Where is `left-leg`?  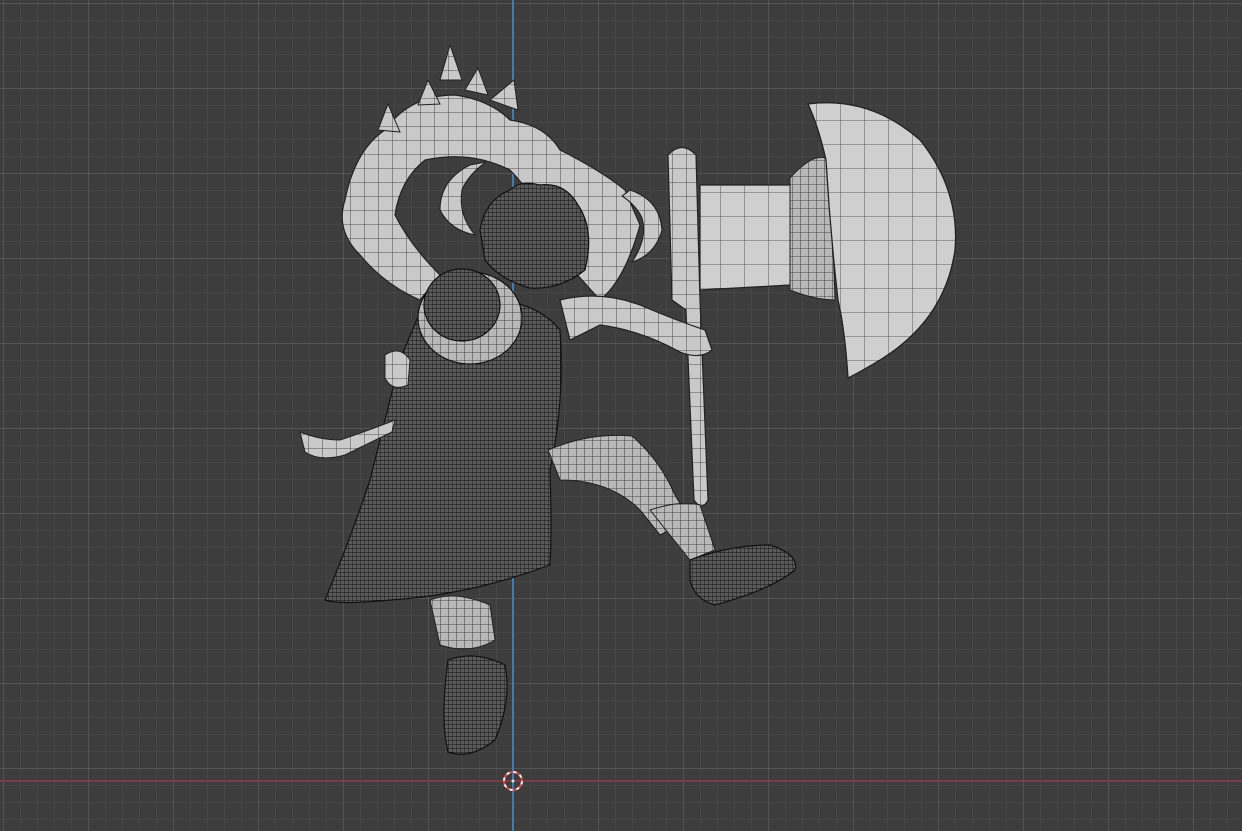
left-leg is located at coordinates (462, 622).